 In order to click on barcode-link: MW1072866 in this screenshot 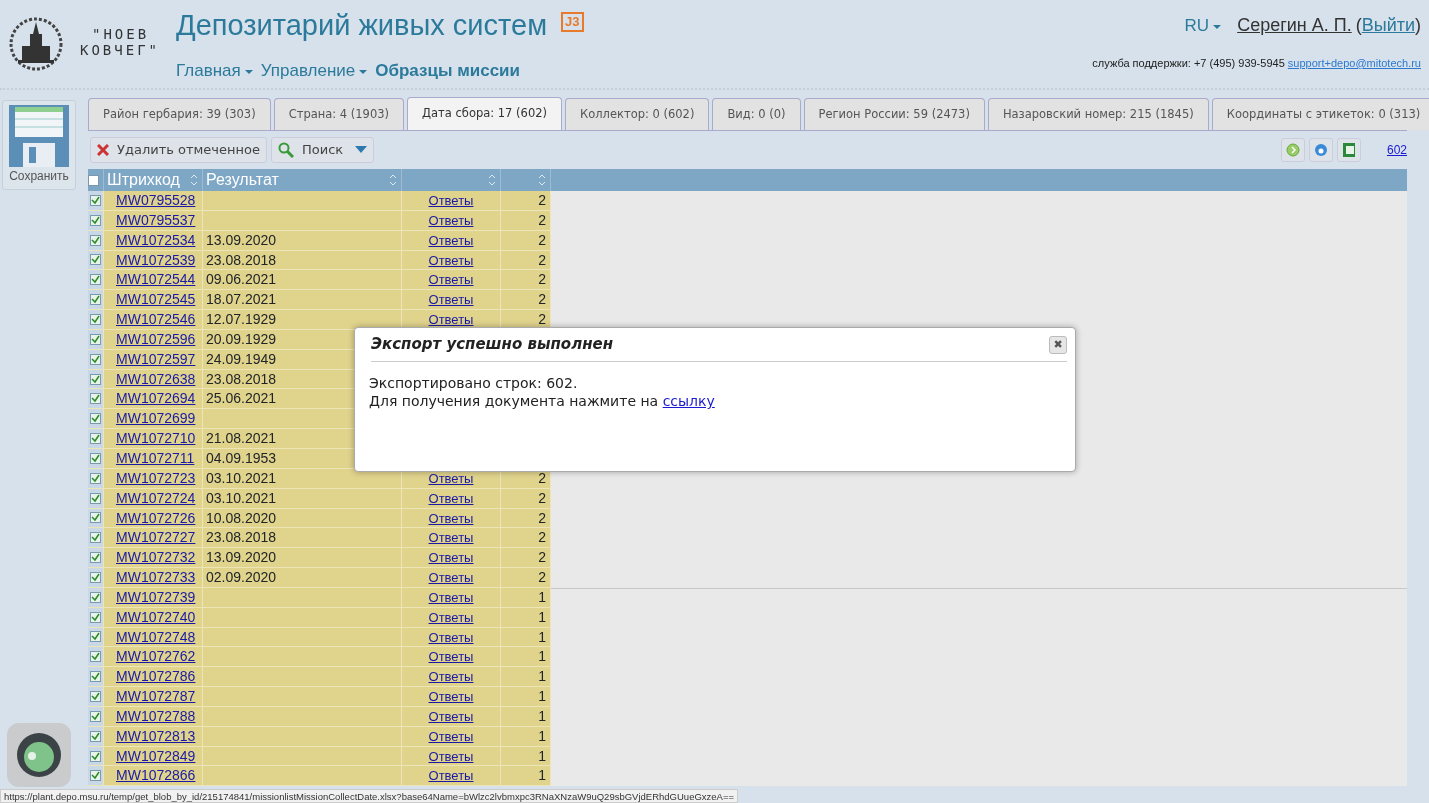, I will do `click(156, 775)`.